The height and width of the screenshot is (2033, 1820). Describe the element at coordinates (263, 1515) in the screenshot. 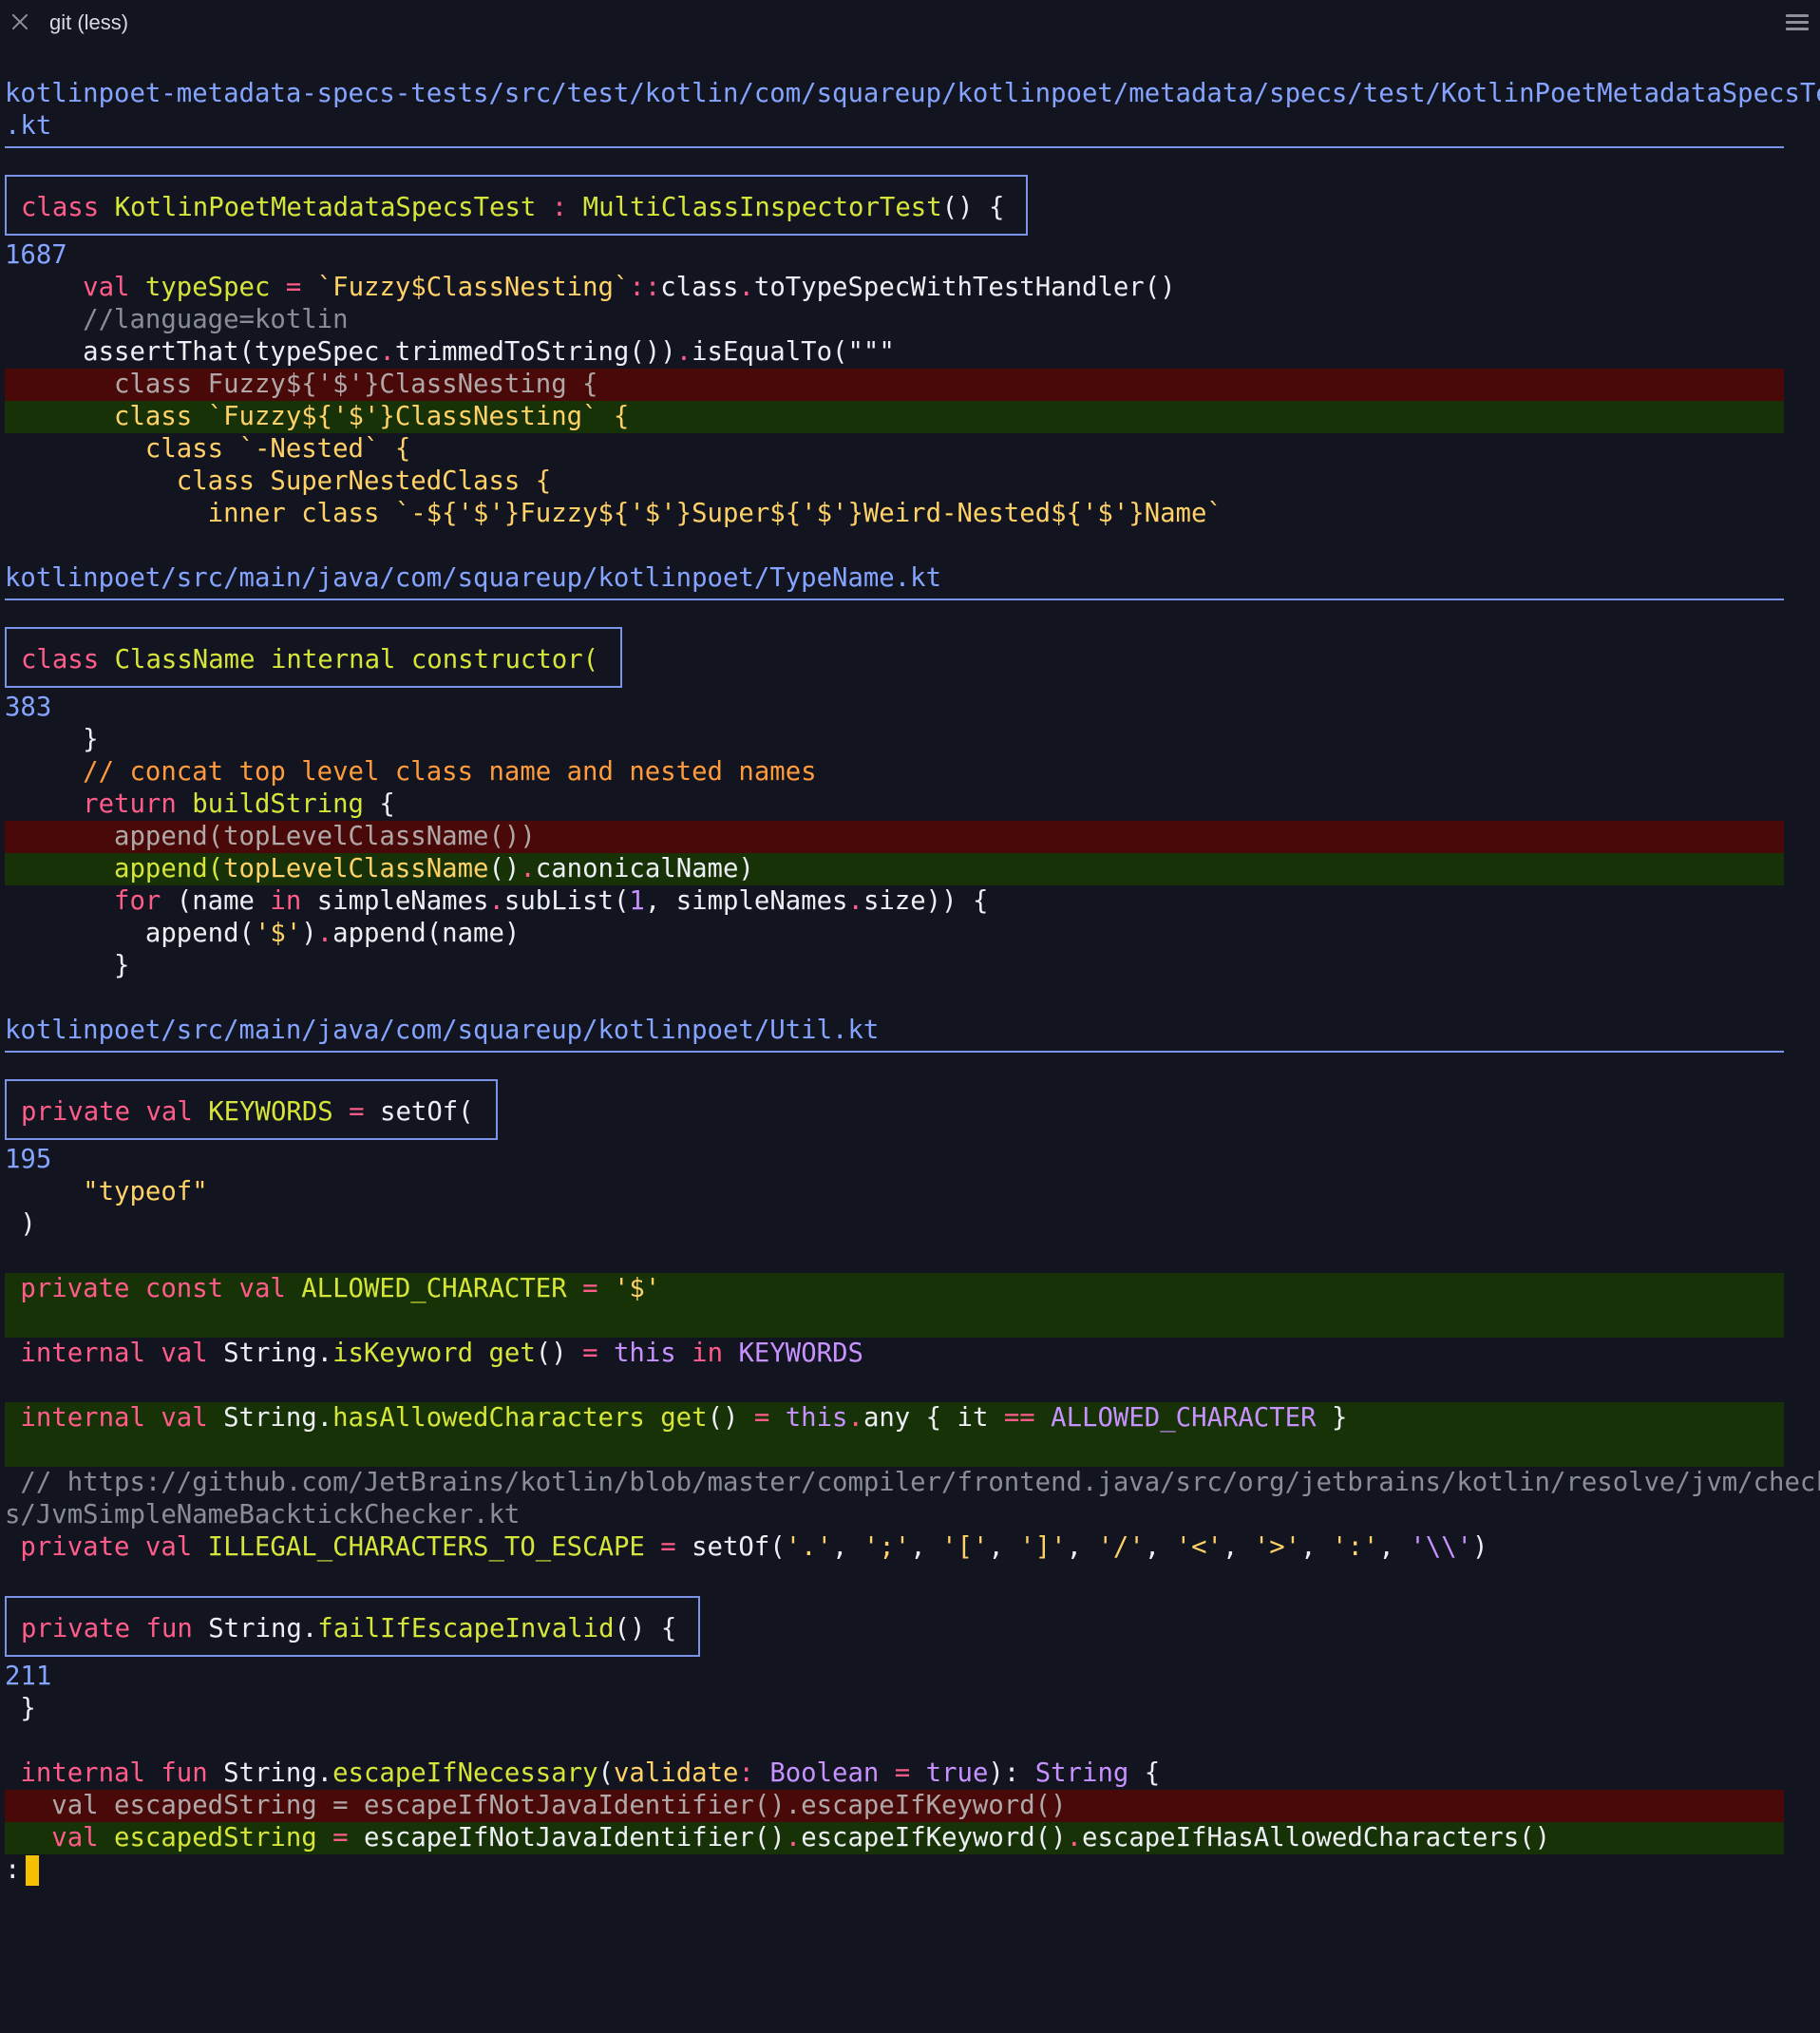

I see `code-comment: s/JvmSimpleNameBacktickChecker.kt` at that location.